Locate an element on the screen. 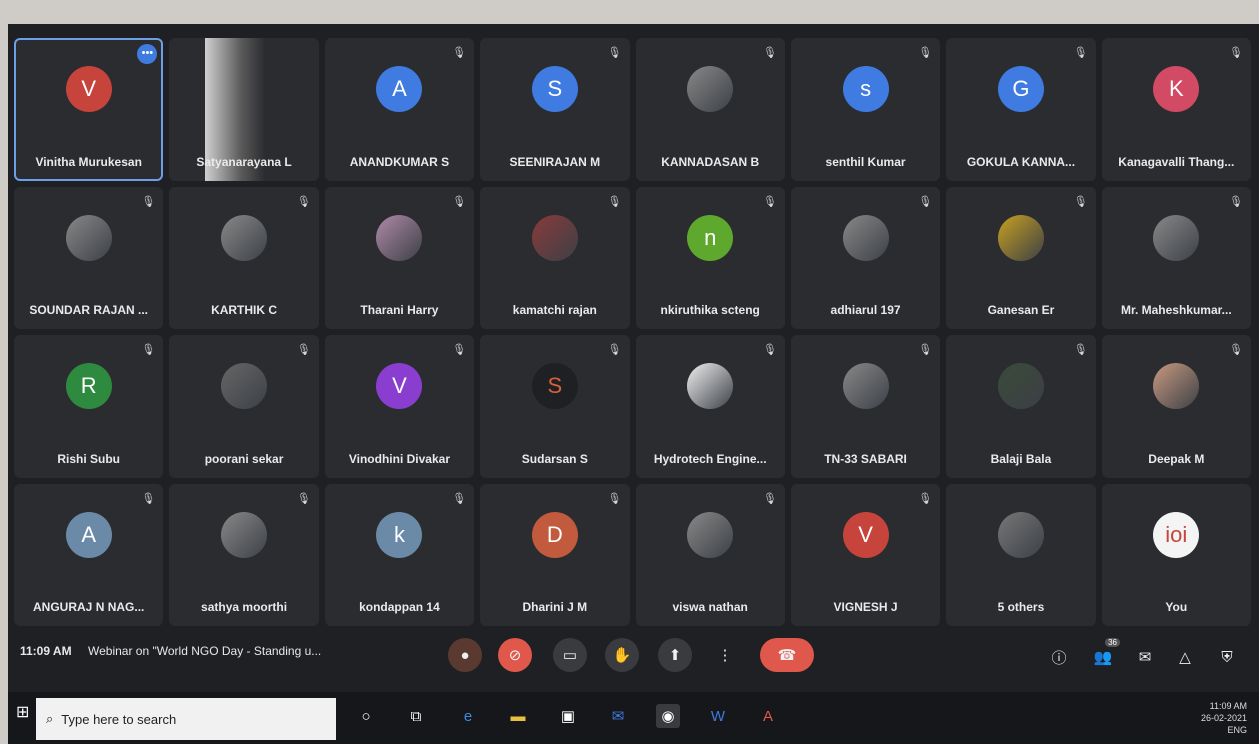  pdf-reader-app: A is located at coordinates (768, 716).